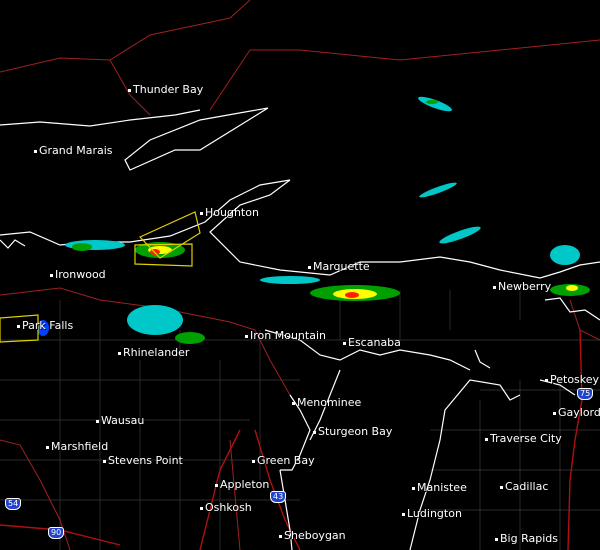  Describe the element at coordinates (432, 514) in the screenshot. I see `city-ludington: Ludington` at that location.